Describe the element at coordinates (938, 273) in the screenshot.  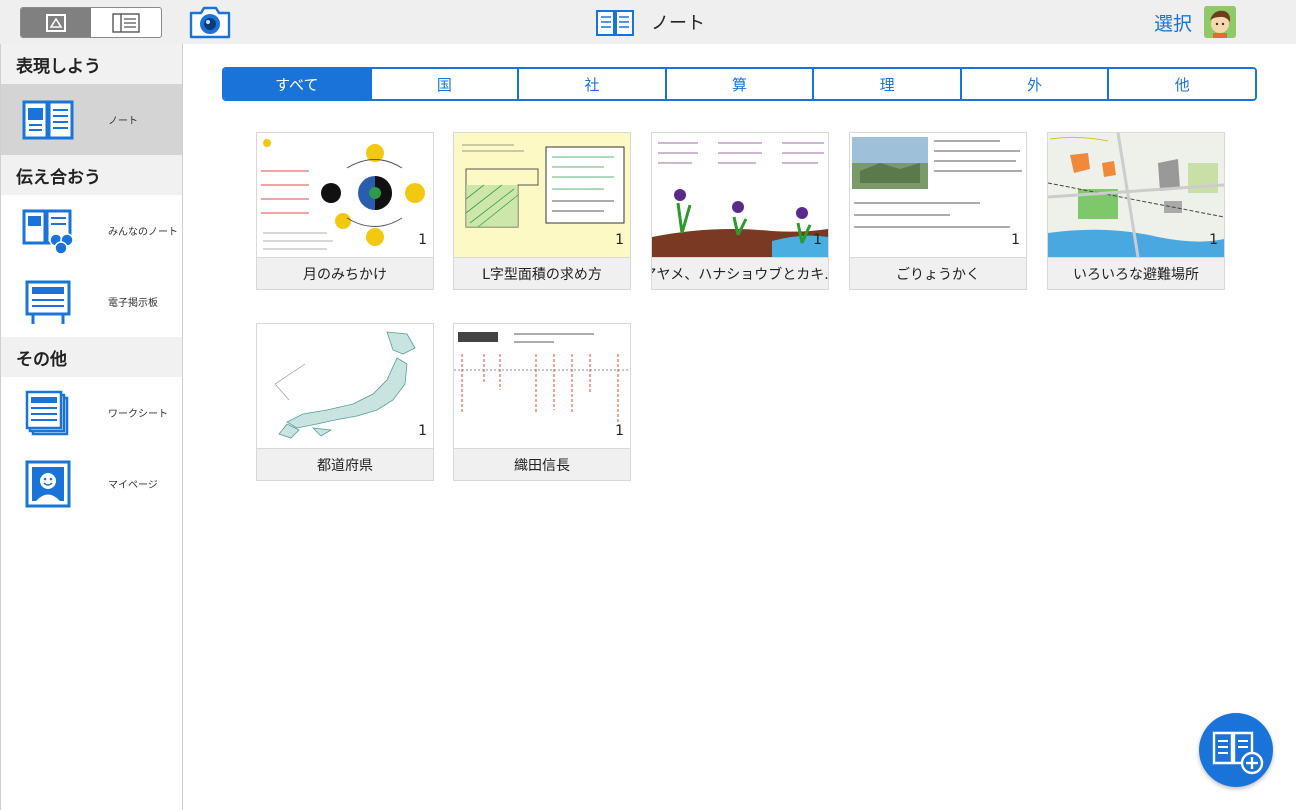
I see `note-title: ごりょうかく` at that location.